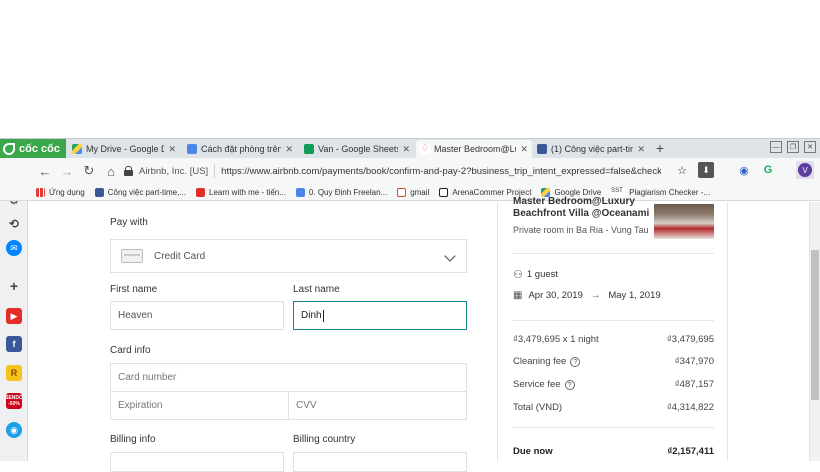  Describe the element at coordinates (45, 171) in the screenshot. I see `back-icon: ←` at that location.